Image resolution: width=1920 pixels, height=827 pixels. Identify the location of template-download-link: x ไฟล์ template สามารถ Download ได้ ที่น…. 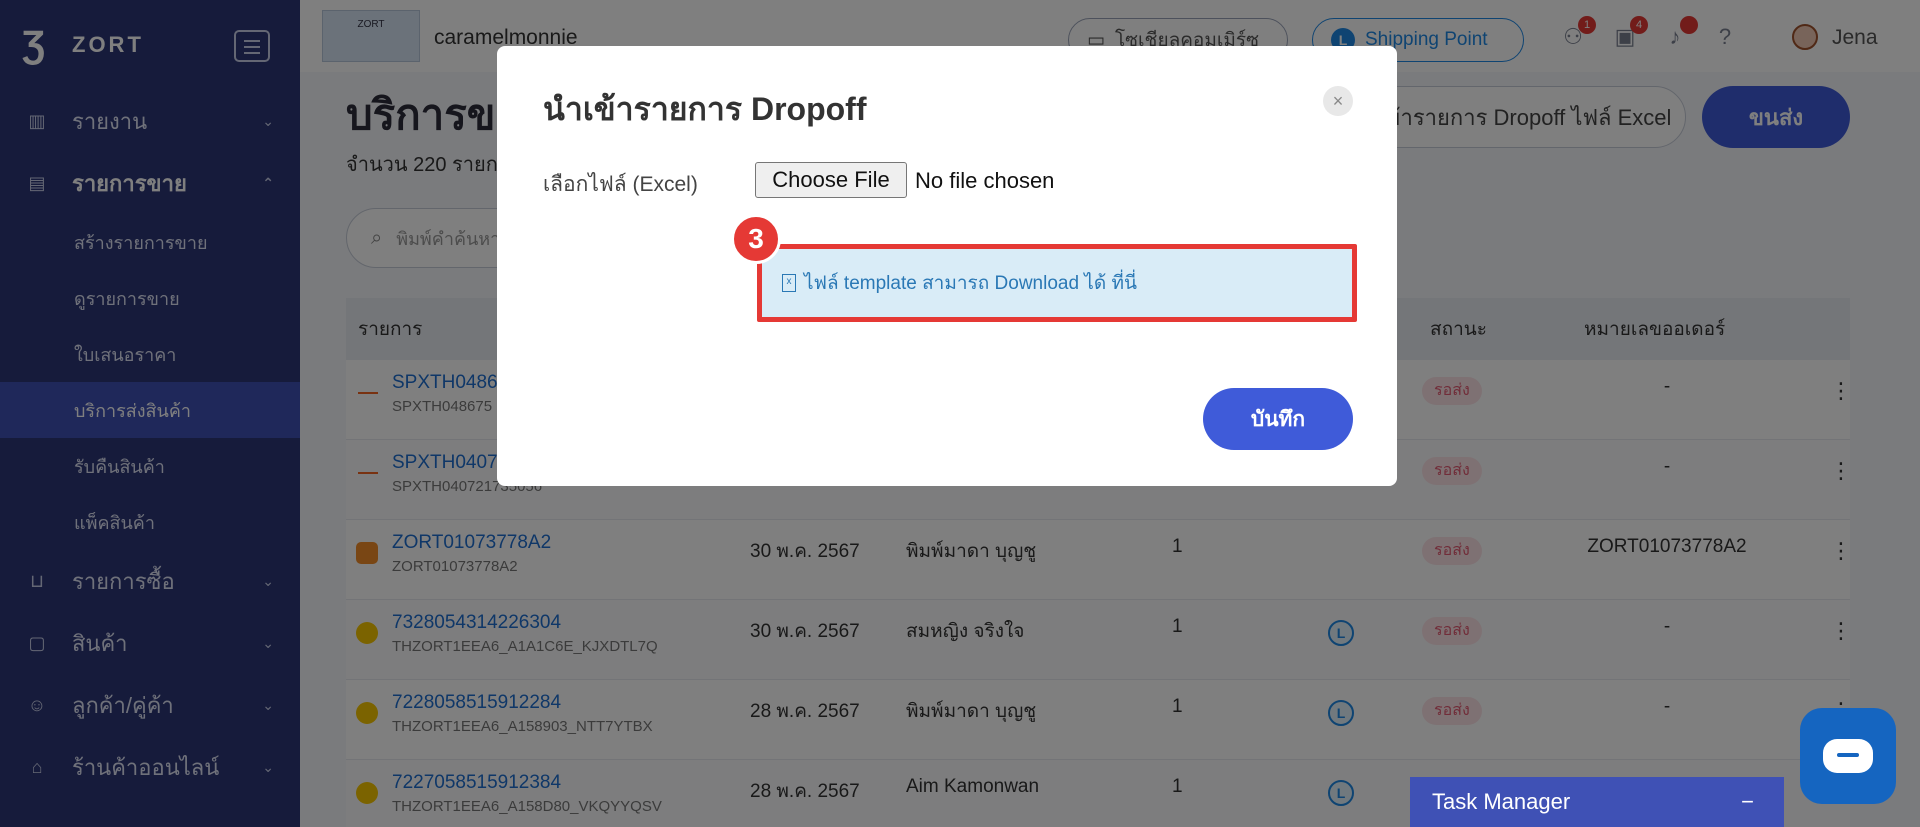
(1057, 283).